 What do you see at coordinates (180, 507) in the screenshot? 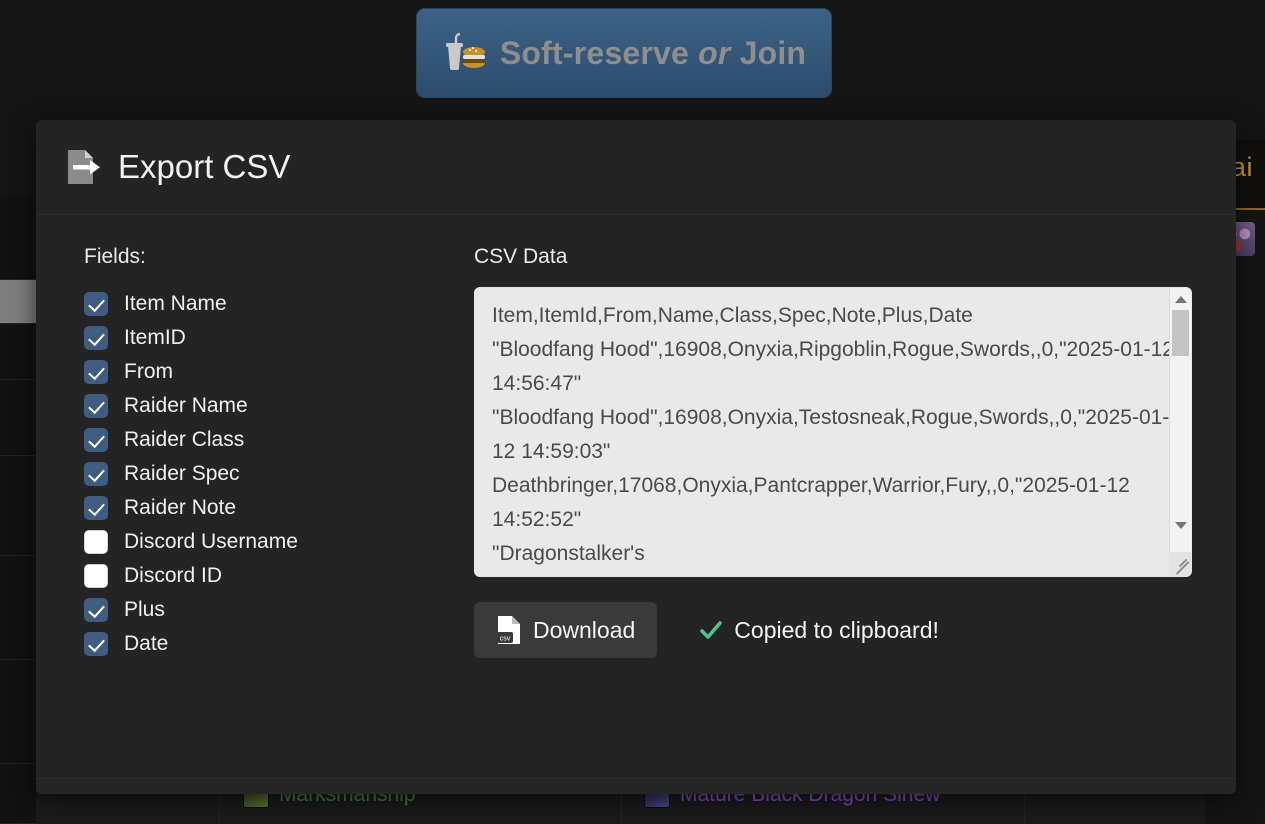
I see `field-label: Raider Note` at bounding box center [180, 507].